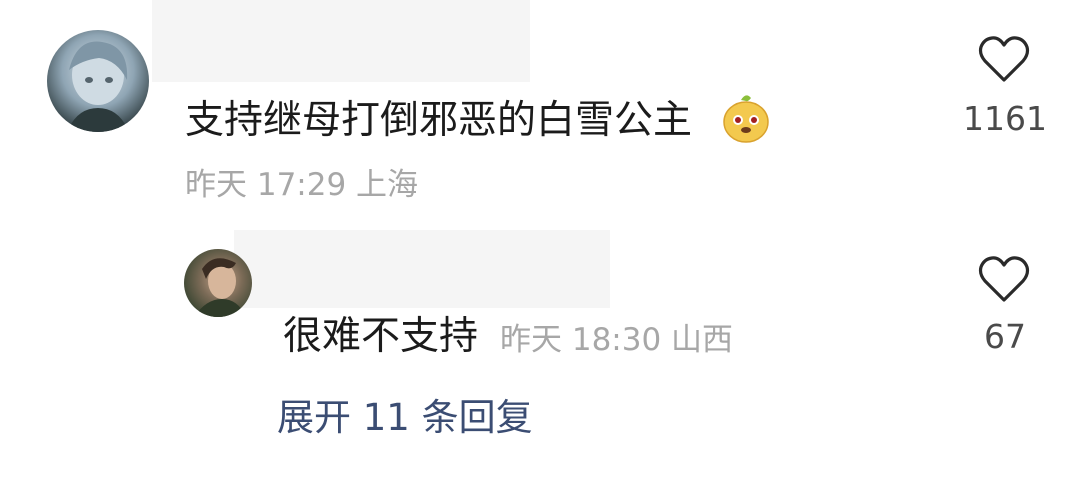  Describe the element at coordinates (220, 287) in the screenshot. I see `avatar-photo` at that location.